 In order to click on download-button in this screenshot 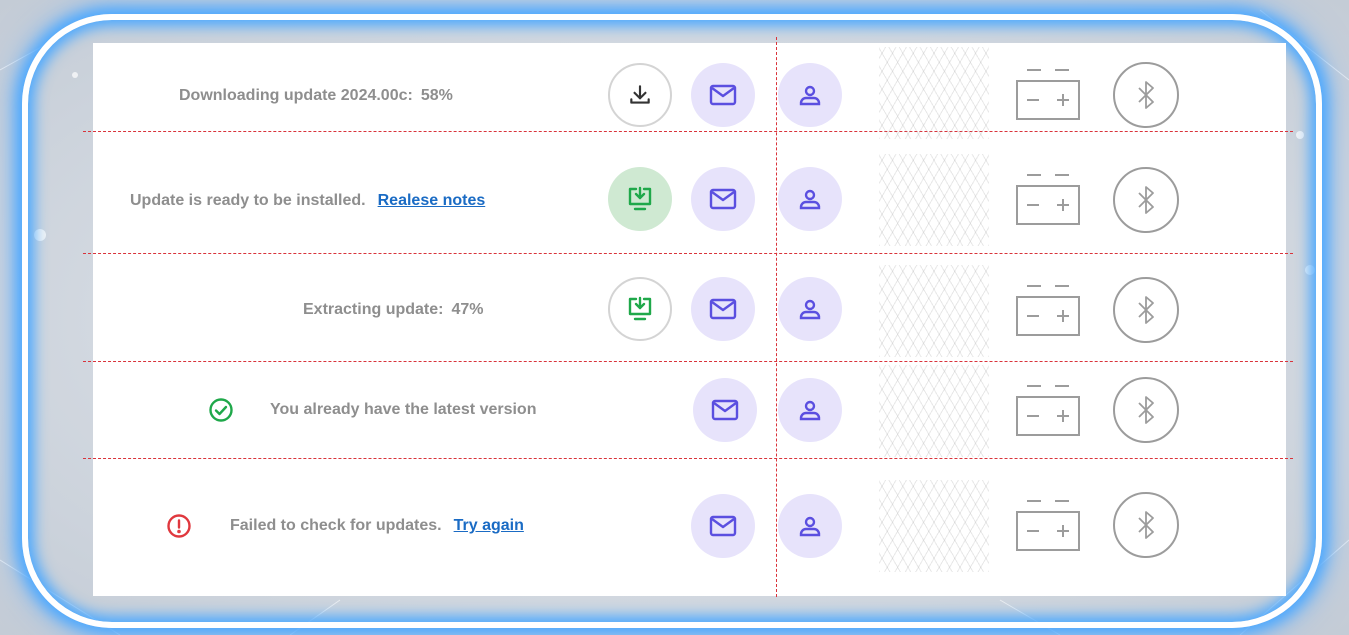, I will do `click(640, 95)`.